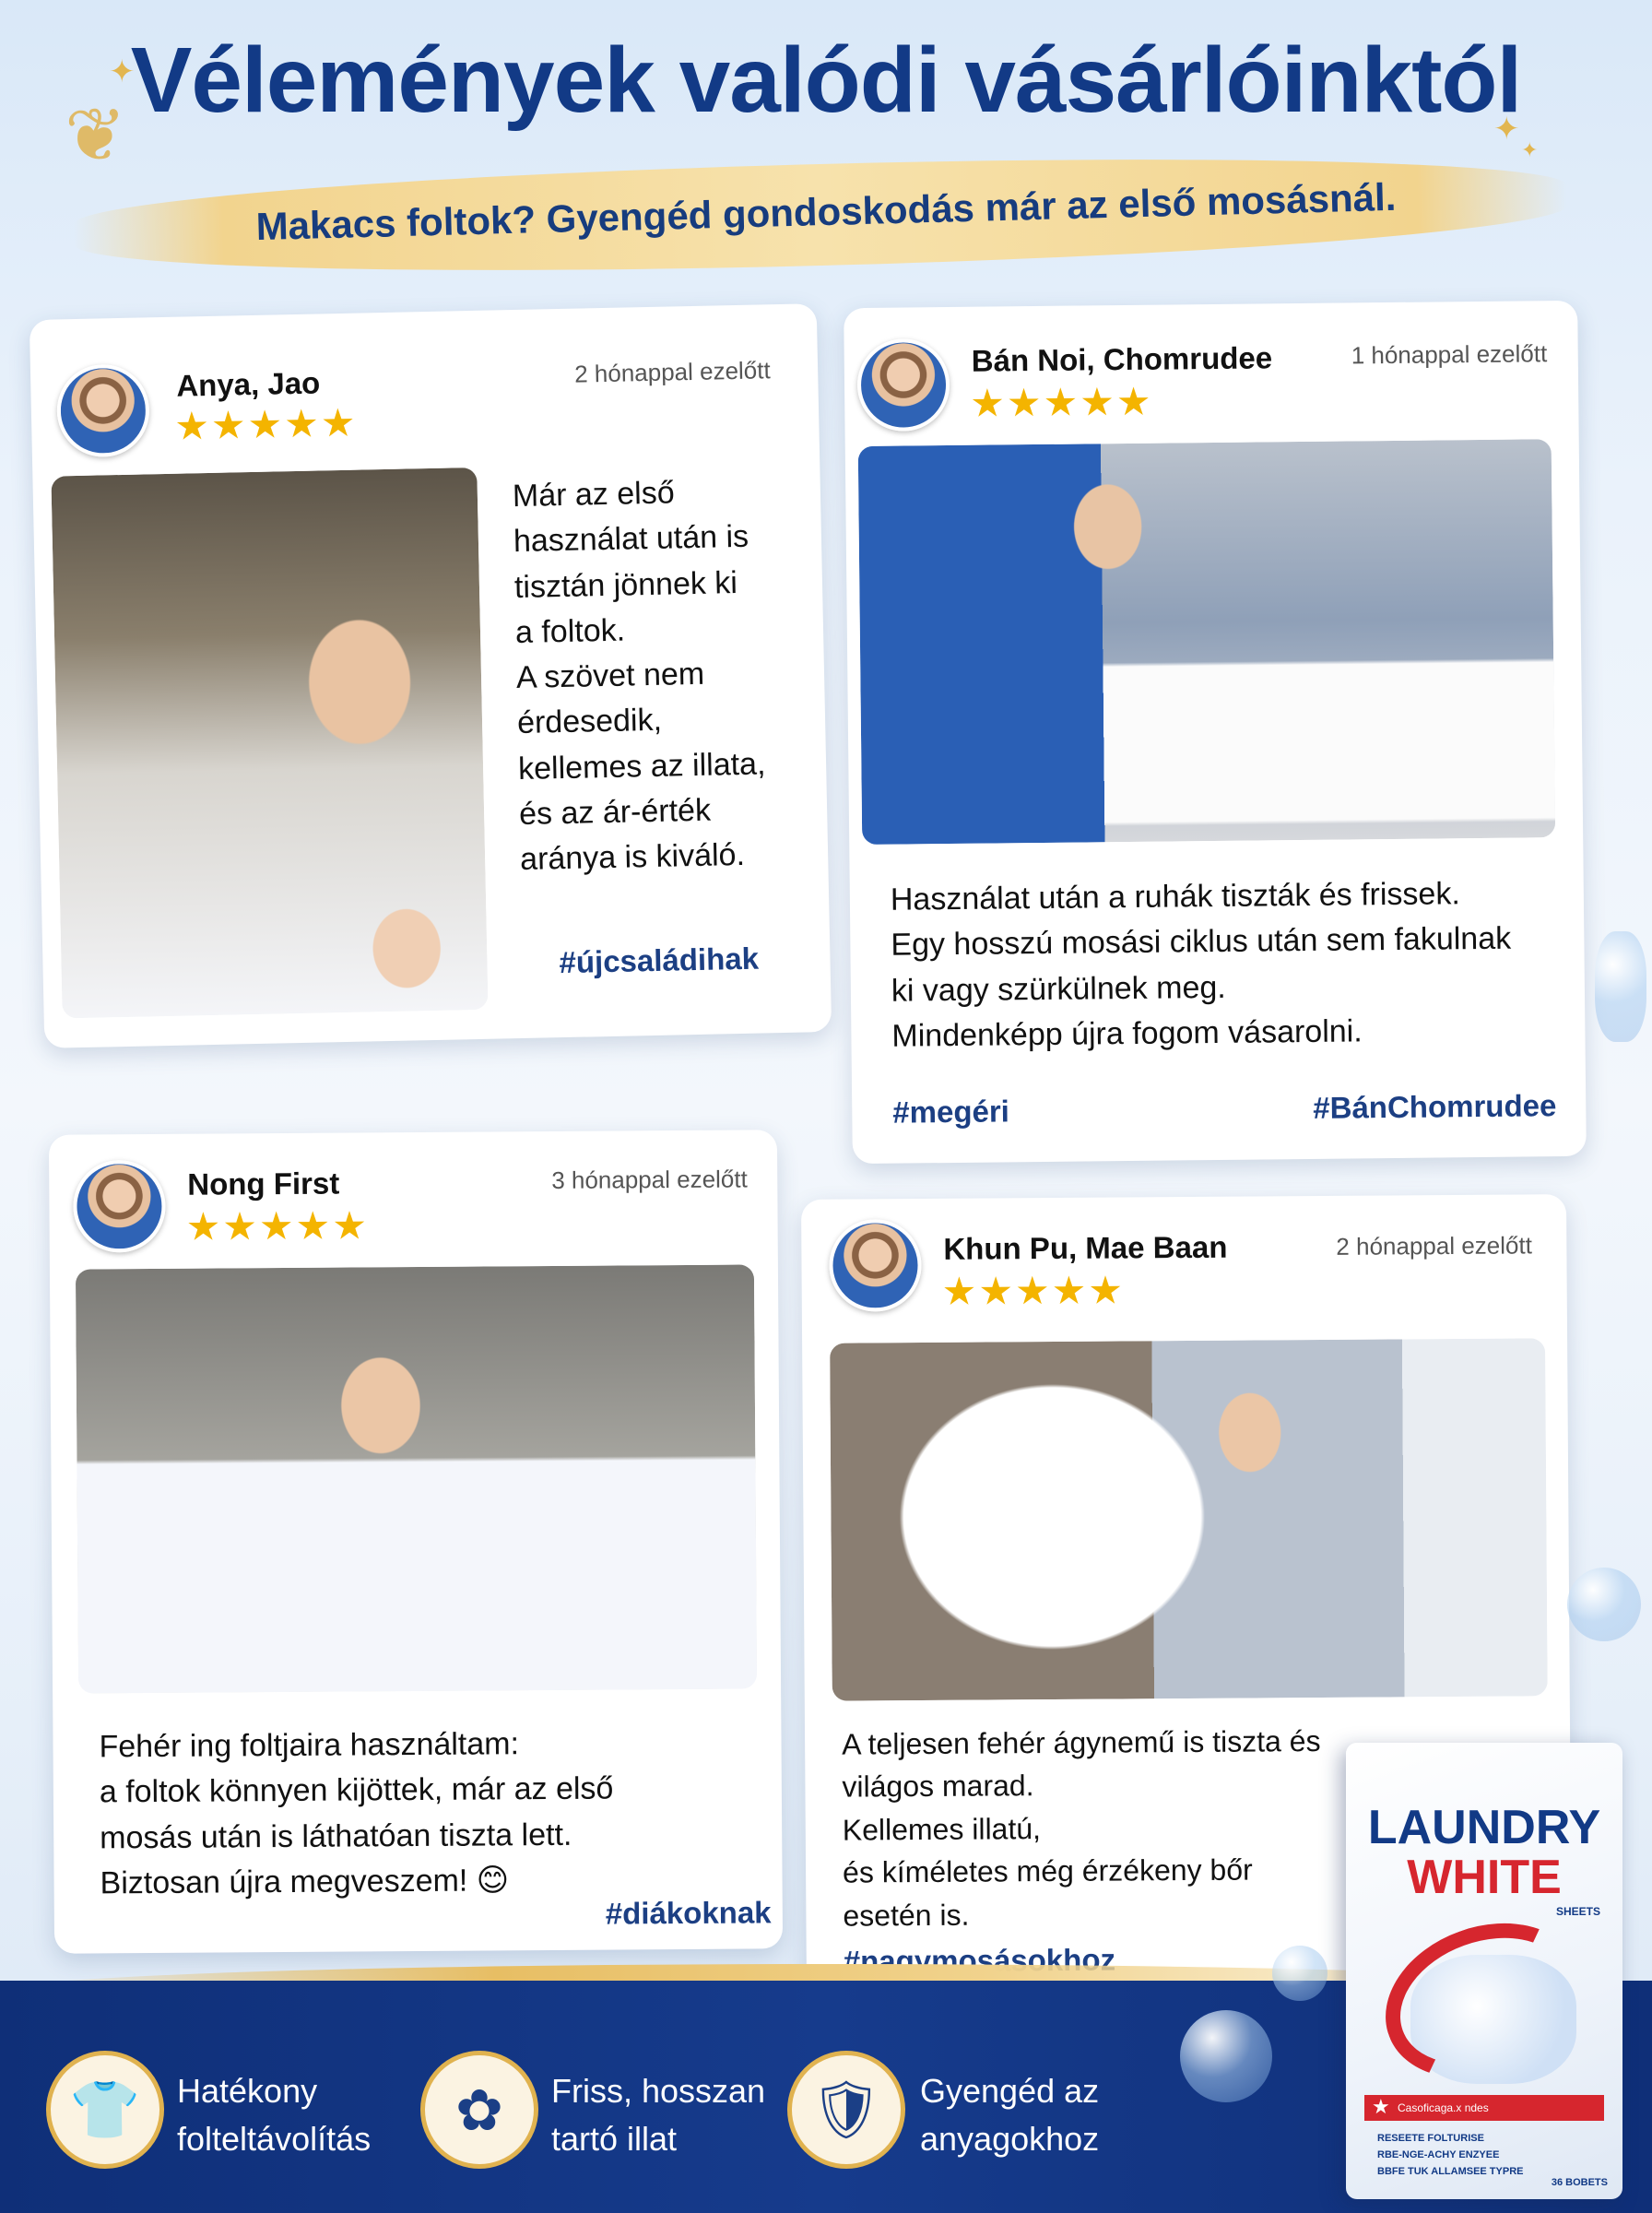  I want to click on tshirt-icon: 👕, so click(105, 2110).